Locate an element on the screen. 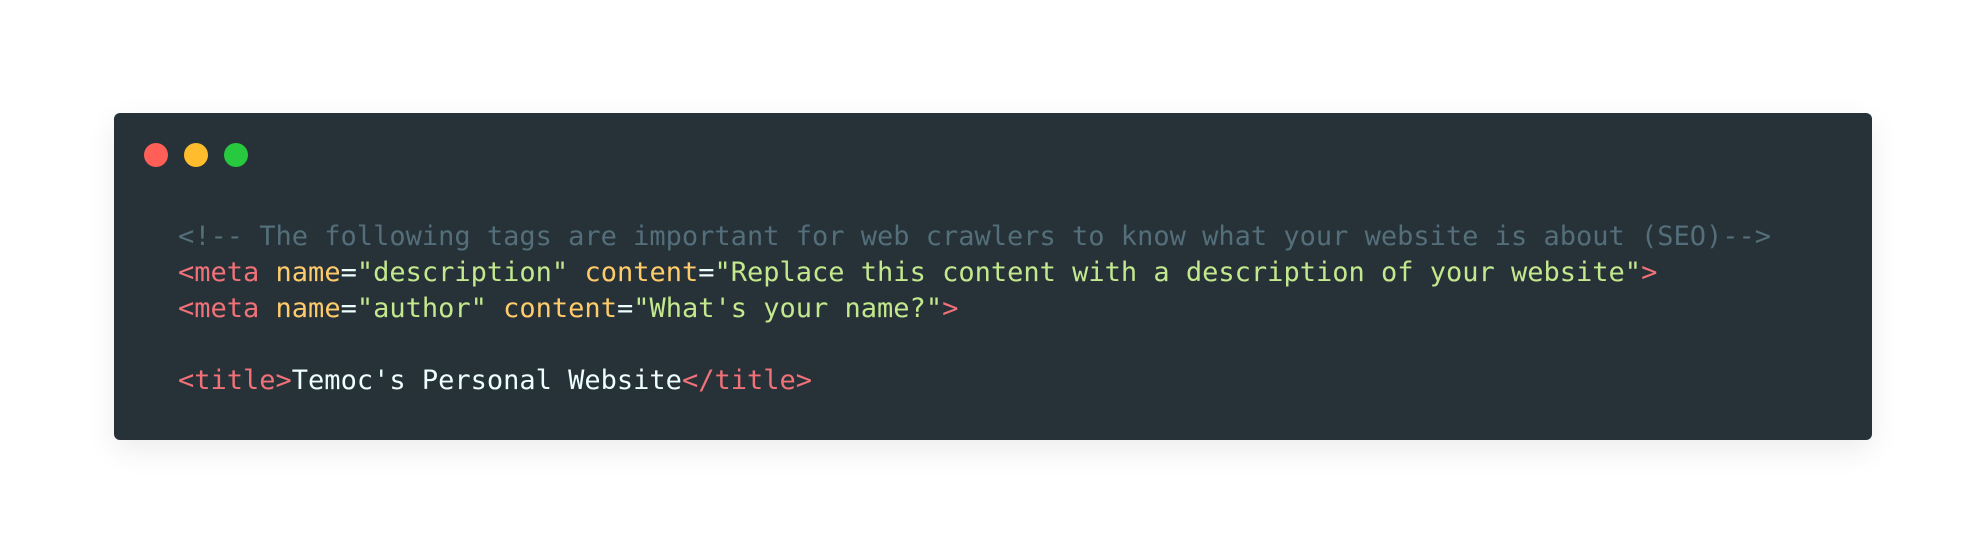 Image resolution: width=1986 pixels, height=554 pixels. attr-value-author: "author" is located at coordinates (421, 308).